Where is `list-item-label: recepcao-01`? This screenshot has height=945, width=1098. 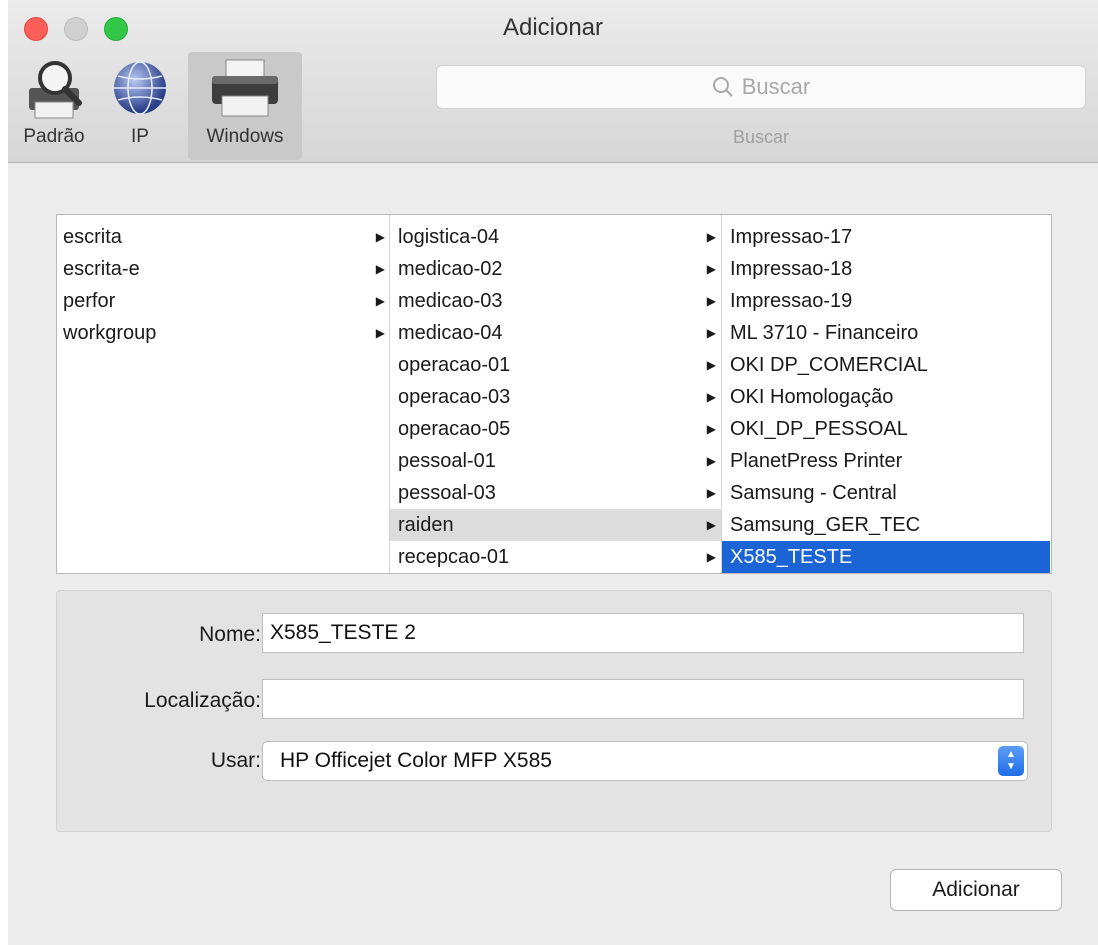
list-item-label: recepcao-01 is located at coordinates (454, 557).